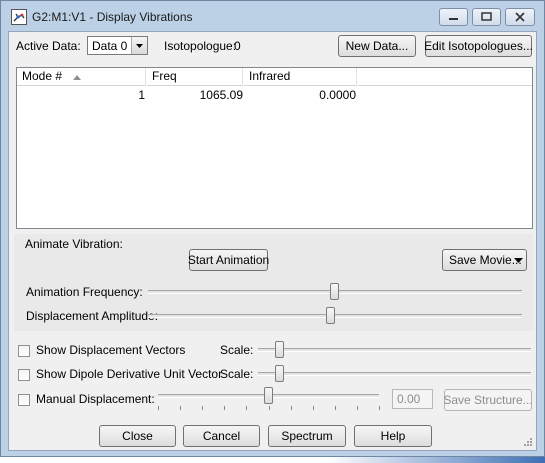  I want to click on cancel-button: Cancel, so click(221, 436).